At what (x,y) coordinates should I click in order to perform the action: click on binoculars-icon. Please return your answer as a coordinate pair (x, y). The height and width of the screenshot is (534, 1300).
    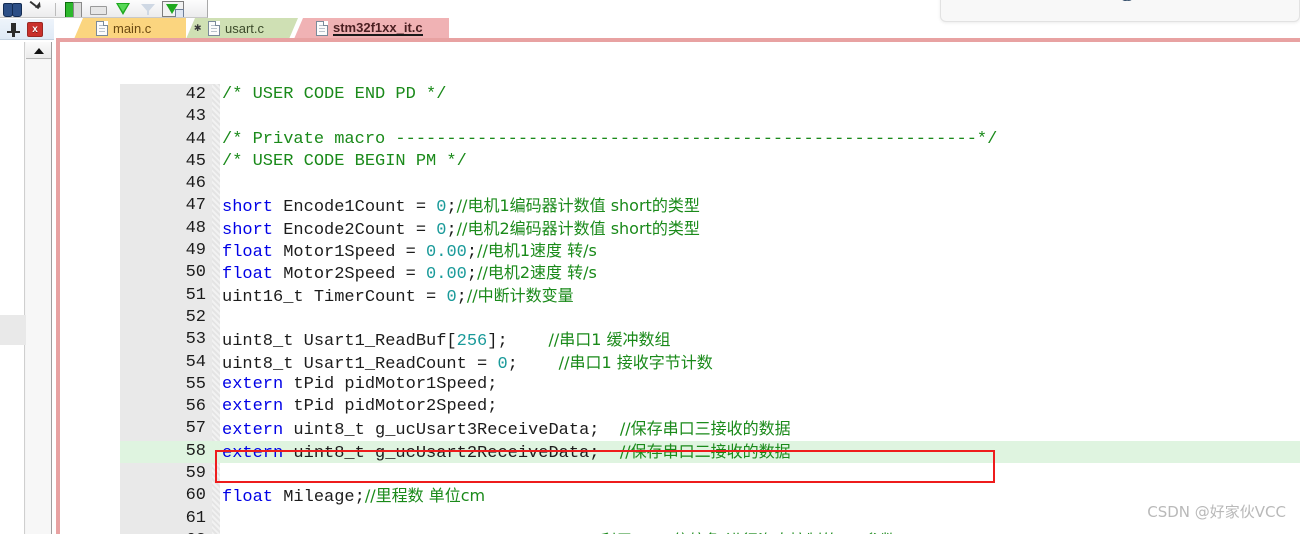
    Looking at the image, I should click on (13, 9).